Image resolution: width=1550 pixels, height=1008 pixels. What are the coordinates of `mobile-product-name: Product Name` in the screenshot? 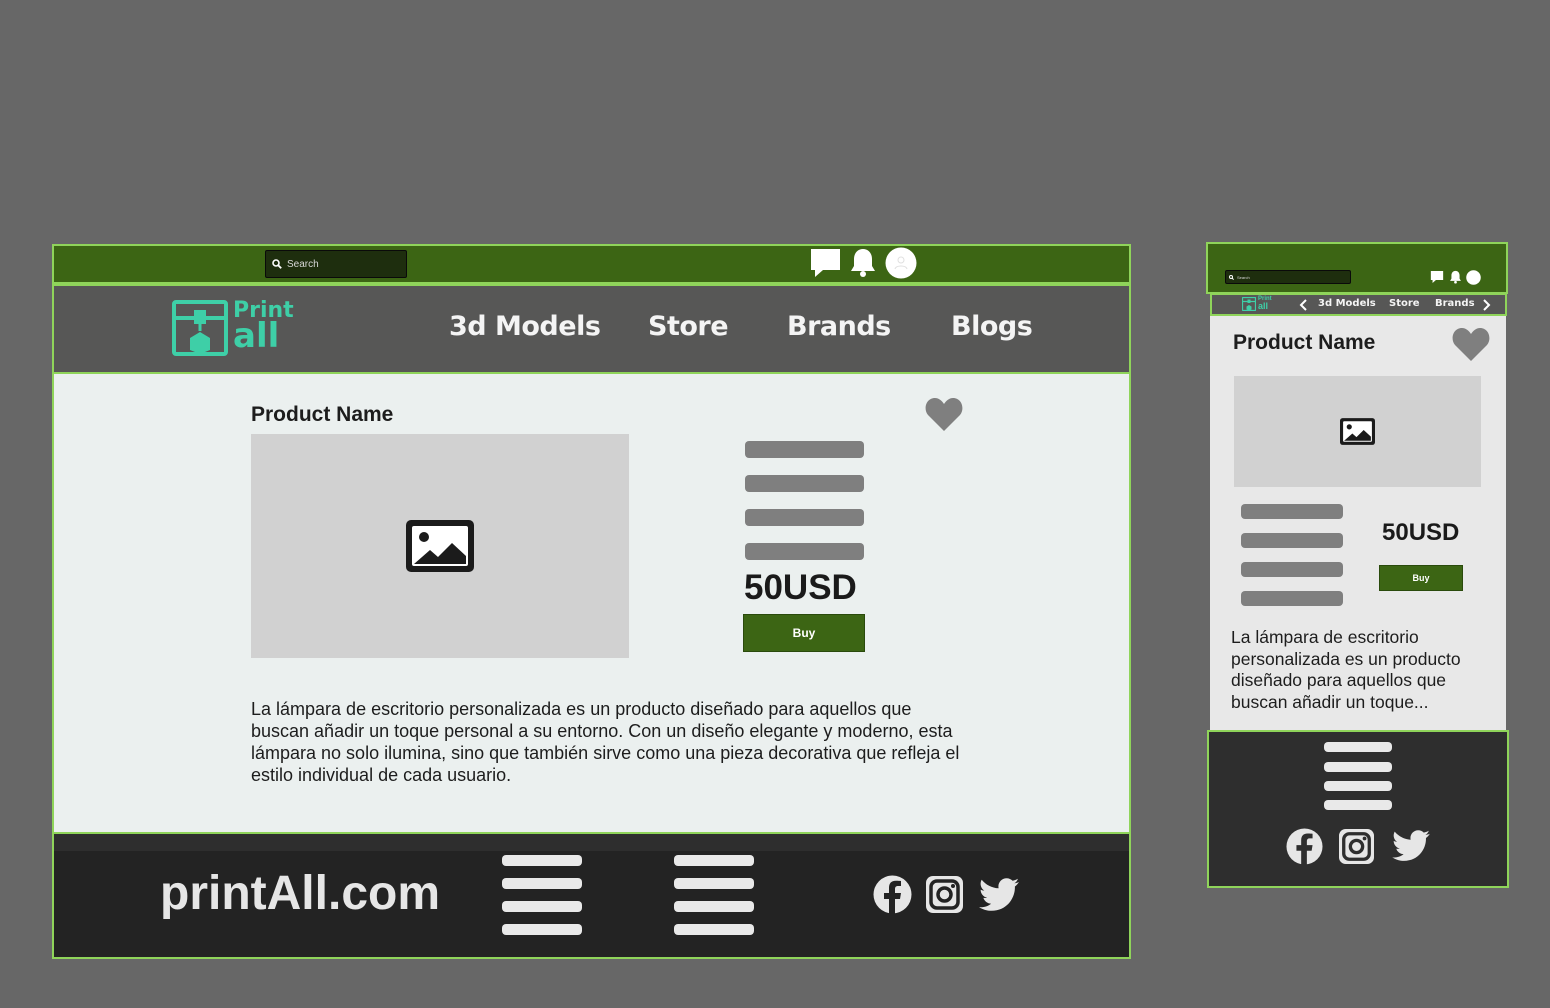 It's located at (1304, 342).